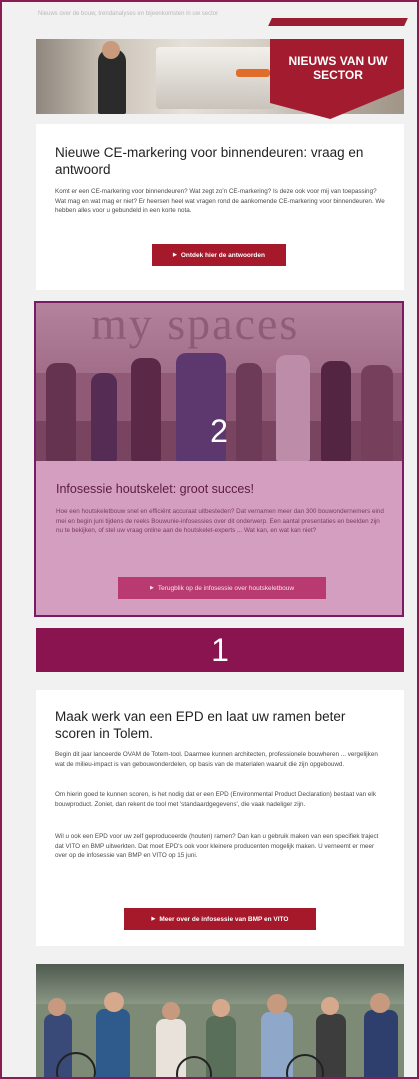 This screenshot has height=1079, width=419. What do you see at coordinates (220, 1020) in the screenshot?
I see `cyclists-photo` at bounding box center [220, 1020].